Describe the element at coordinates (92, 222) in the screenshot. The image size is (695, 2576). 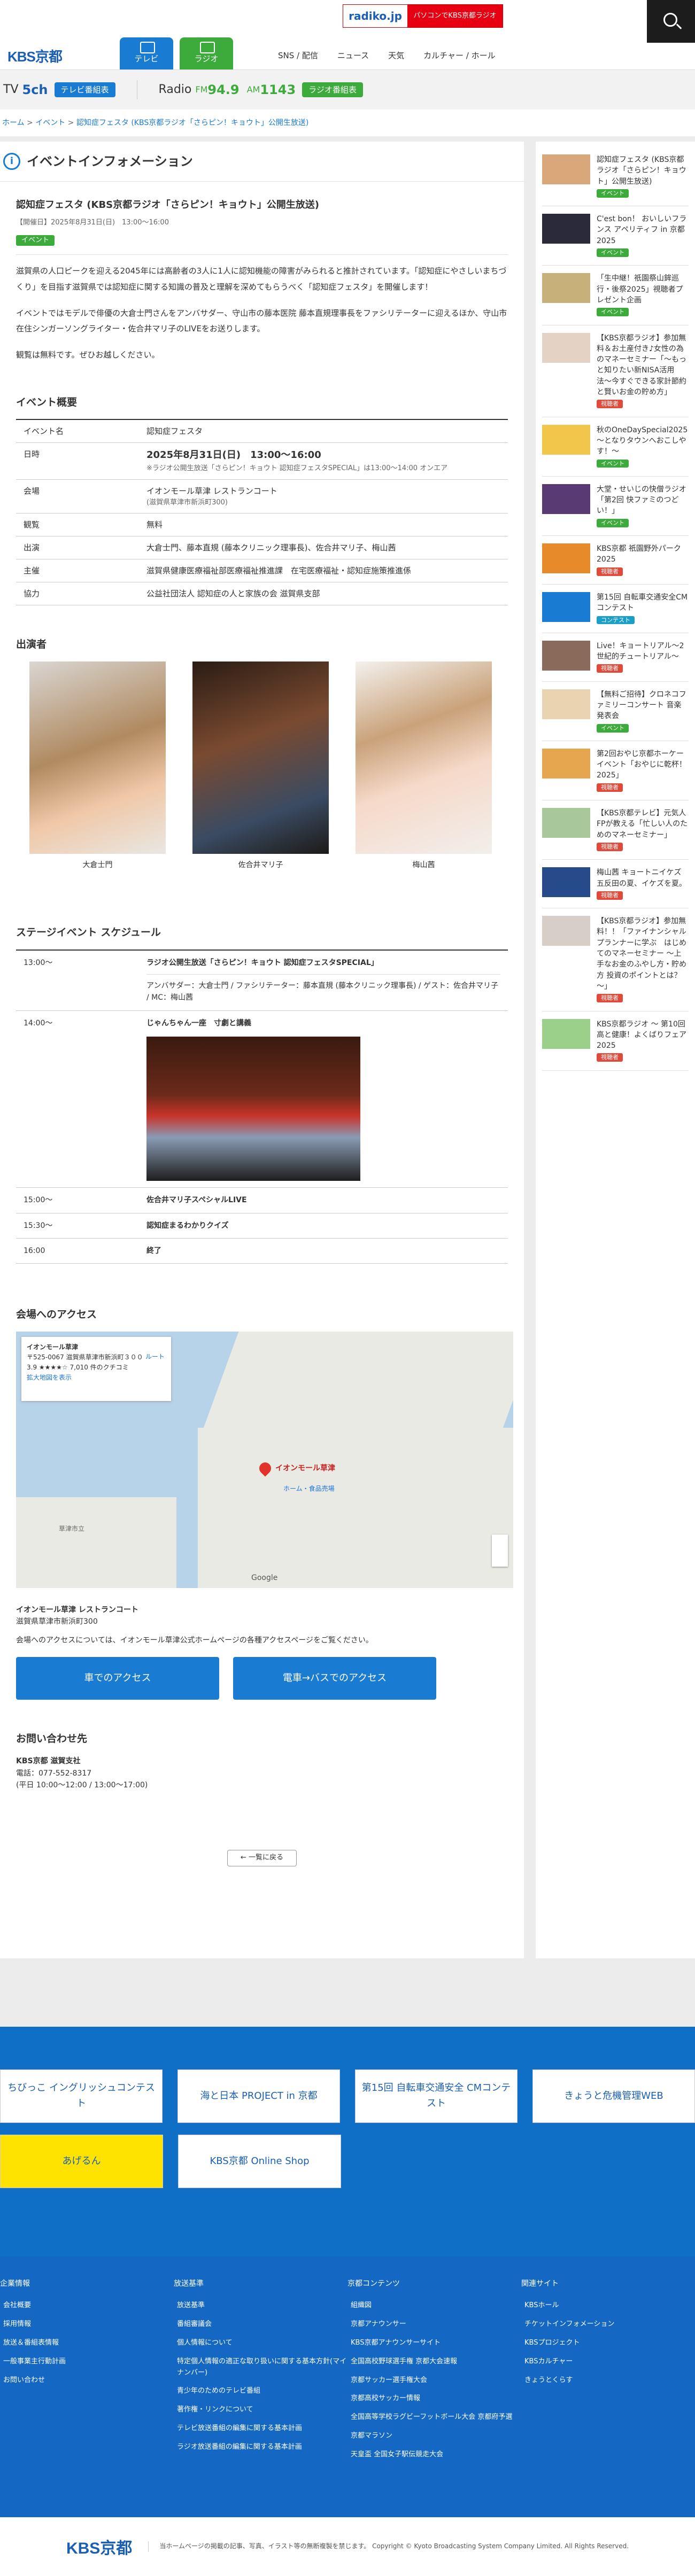
I see `event-date: 【開催日】2025年8月31日(日) 13:00～16:00` at that location.